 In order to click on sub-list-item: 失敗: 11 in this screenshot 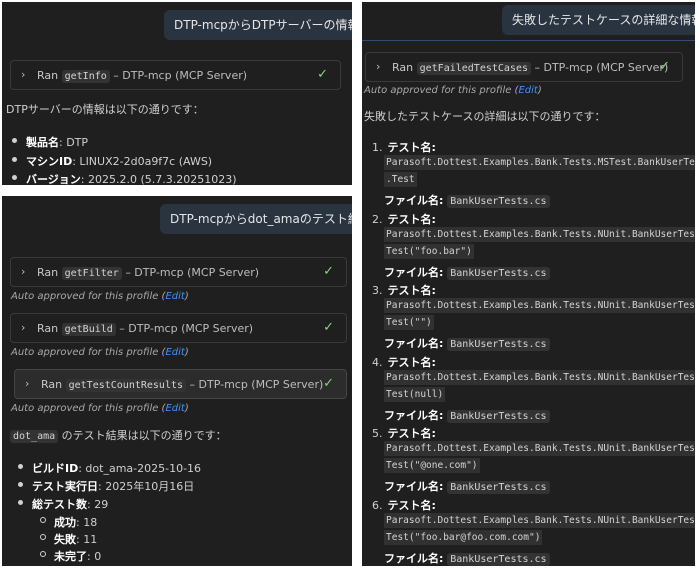, I will do `click(68, 539)`.